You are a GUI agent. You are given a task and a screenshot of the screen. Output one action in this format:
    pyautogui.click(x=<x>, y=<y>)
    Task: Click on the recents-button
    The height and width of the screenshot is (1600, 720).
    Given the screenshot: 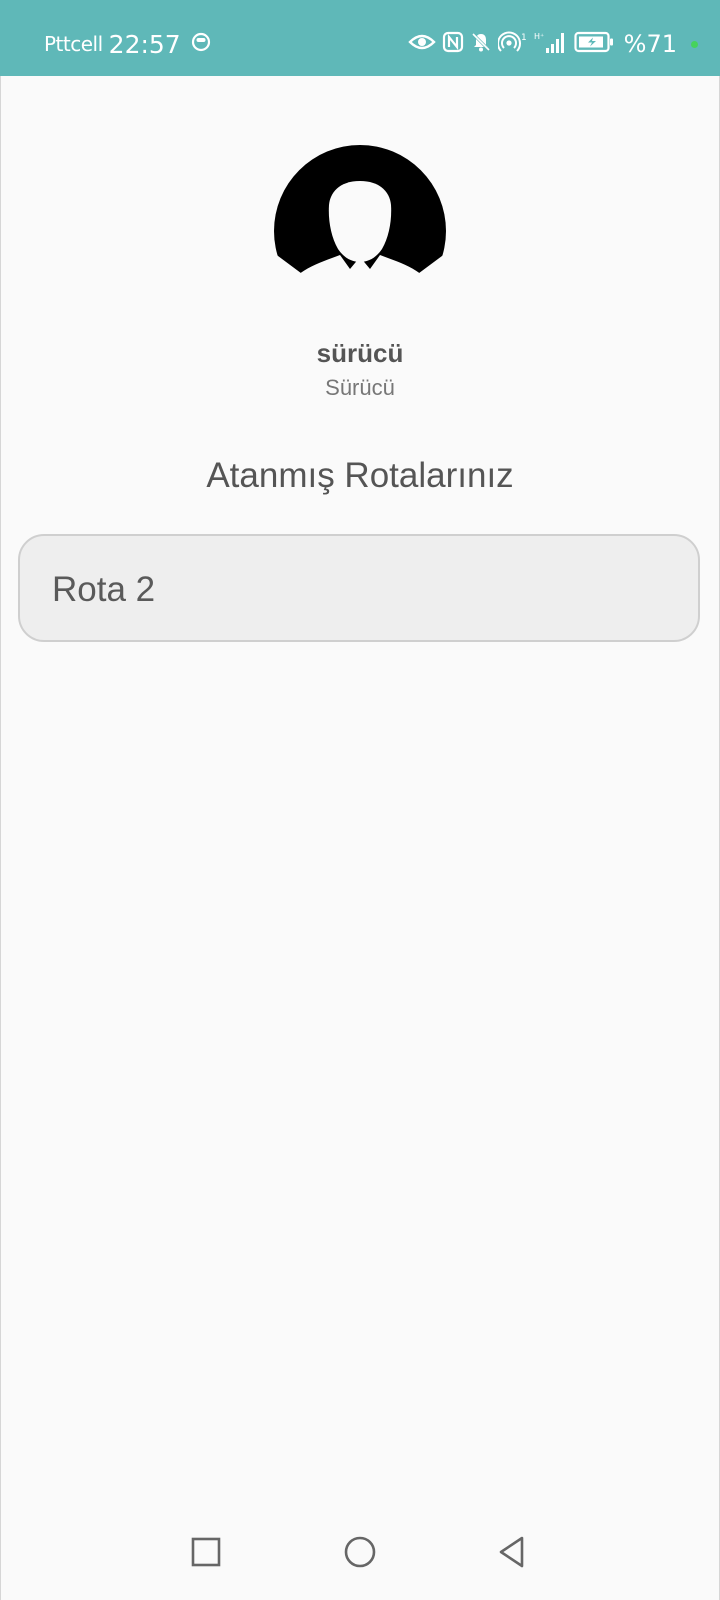 What is the action you would take?
    pyautogui.click(x=206, y=1552)
    